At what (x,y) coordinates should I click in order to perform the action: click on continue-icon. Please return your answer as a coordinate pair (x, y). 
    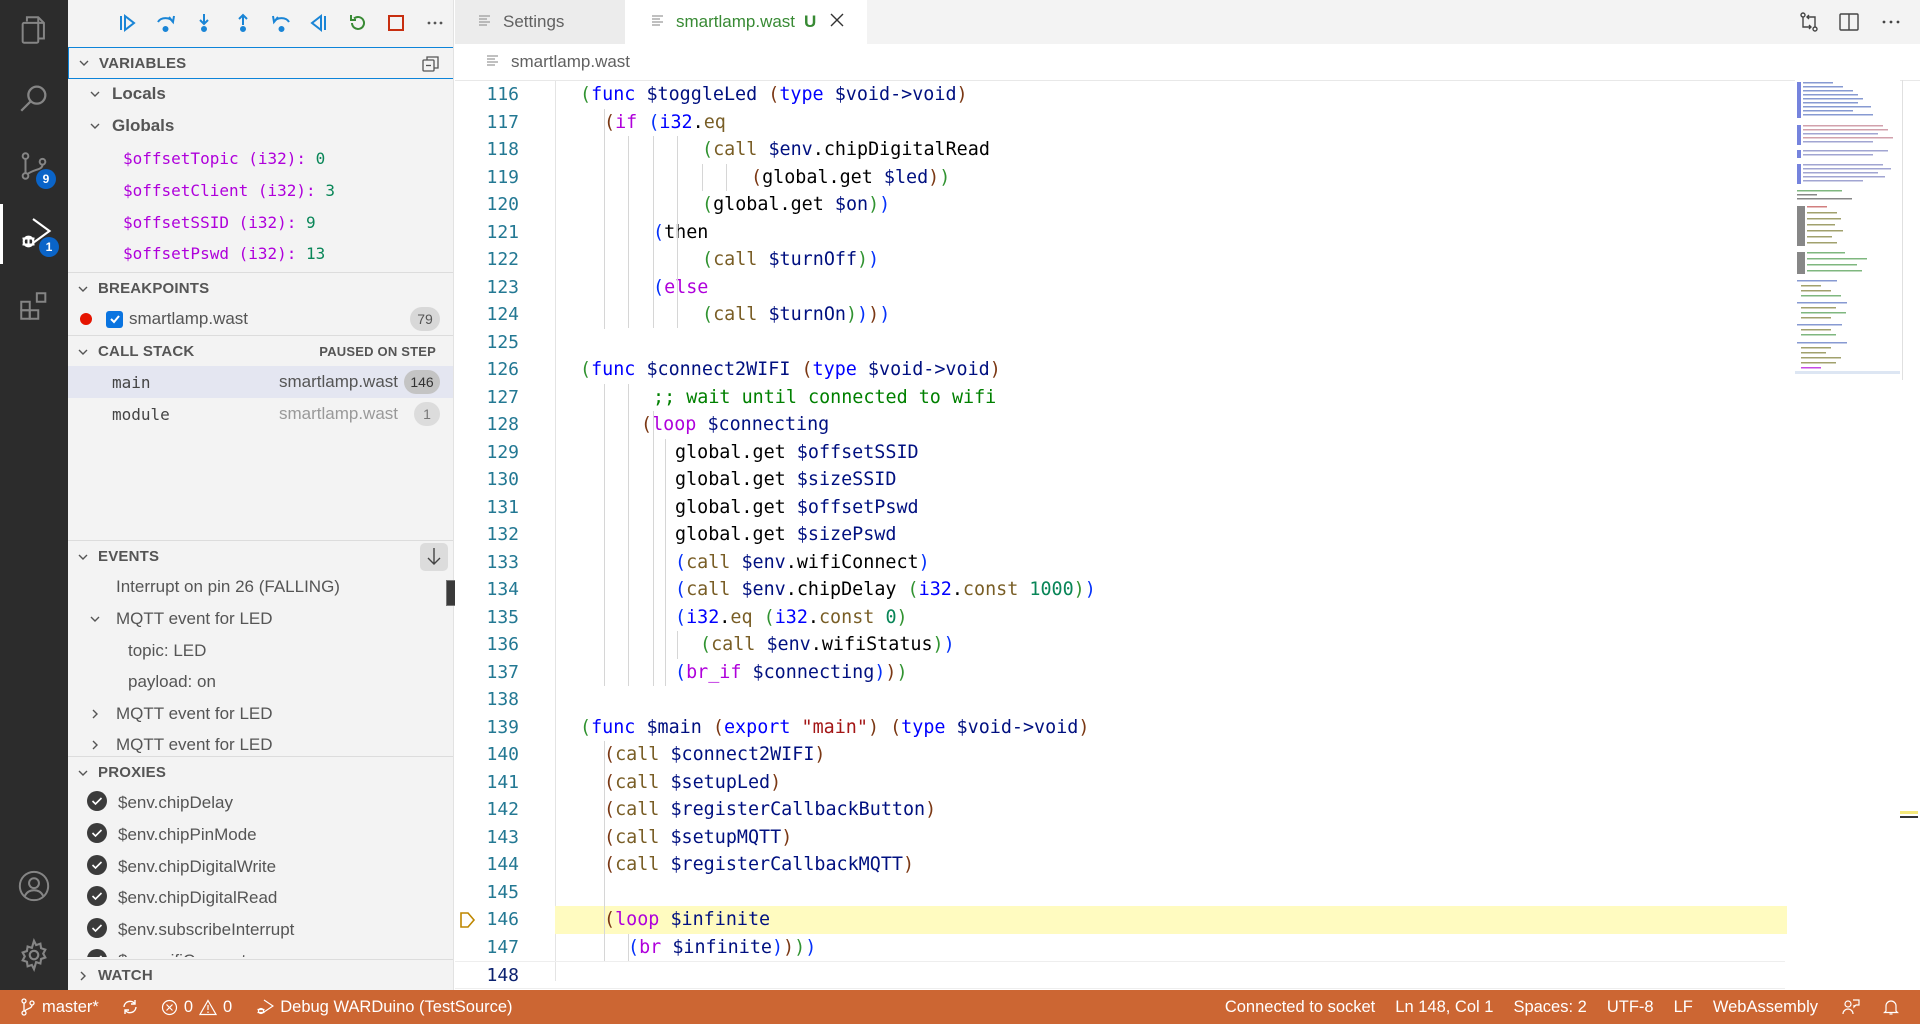
    Looking at the image, I should click on (128, 23).